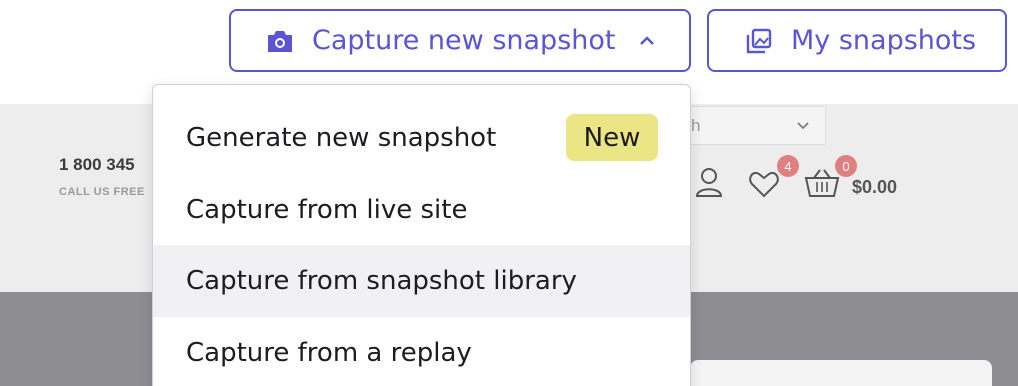 The height and width of the screenshot is (386, 1018). I want to click on menu-item-capture-from-replay: Capture from a replay, so click(421, 351).